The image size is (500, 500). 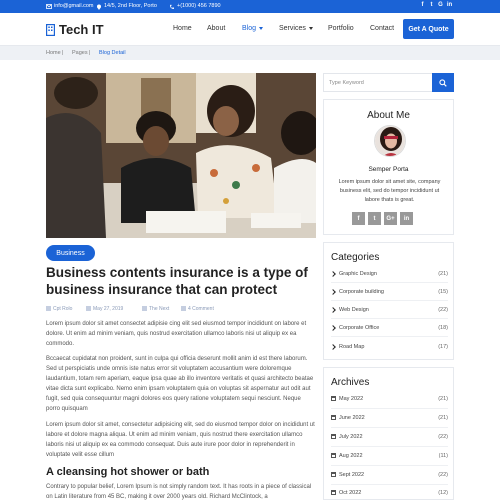 I want to click on search-input: Type Keyword, so click(x=346, y=83).